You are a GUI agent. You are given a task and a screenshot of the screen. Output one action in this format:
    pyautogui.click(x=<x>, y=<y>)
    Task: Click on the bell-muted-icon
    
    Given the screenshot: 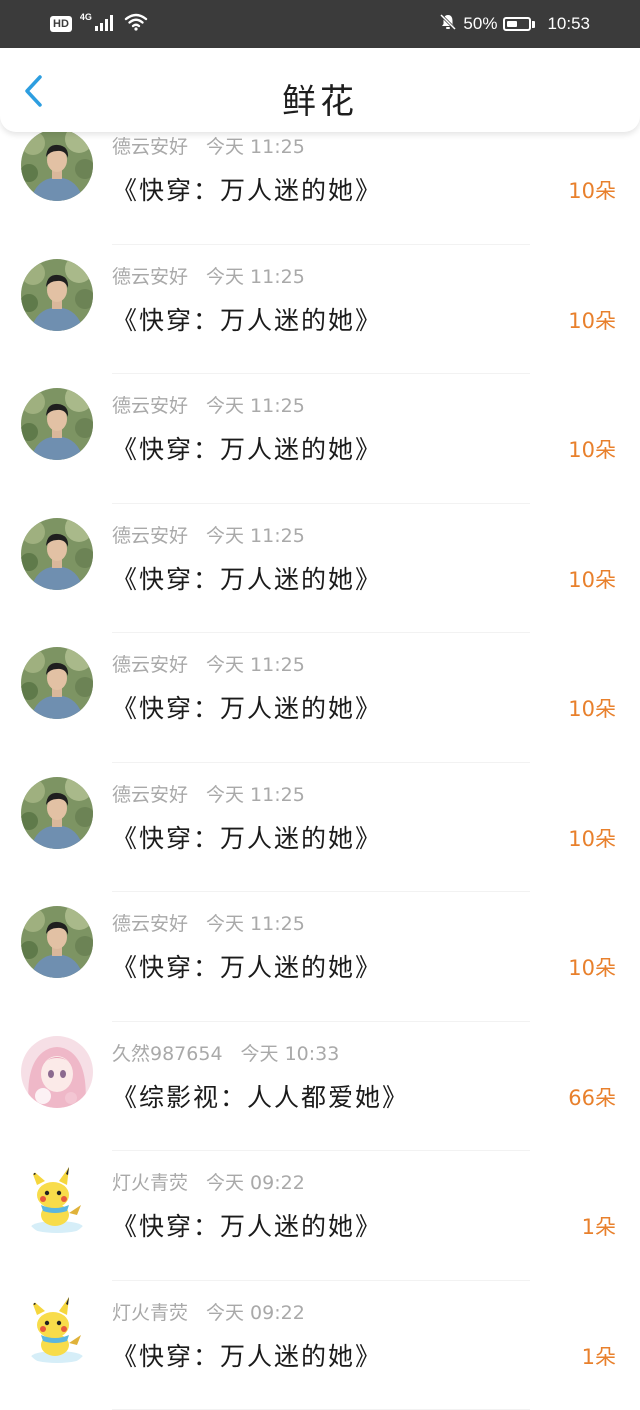 What is the action you would take?
    pyautogui.click(x=448, y=24)
    